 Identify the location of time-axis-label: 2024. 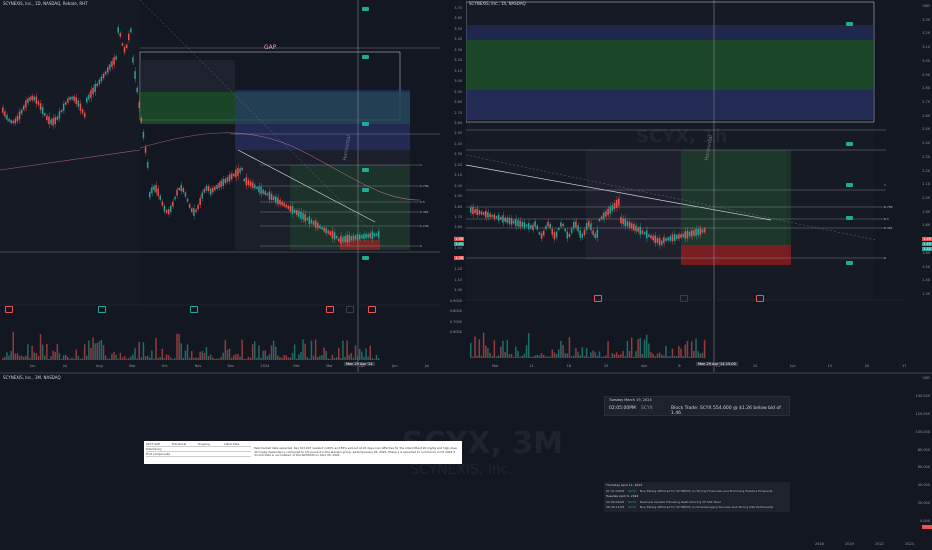
(909, 544).